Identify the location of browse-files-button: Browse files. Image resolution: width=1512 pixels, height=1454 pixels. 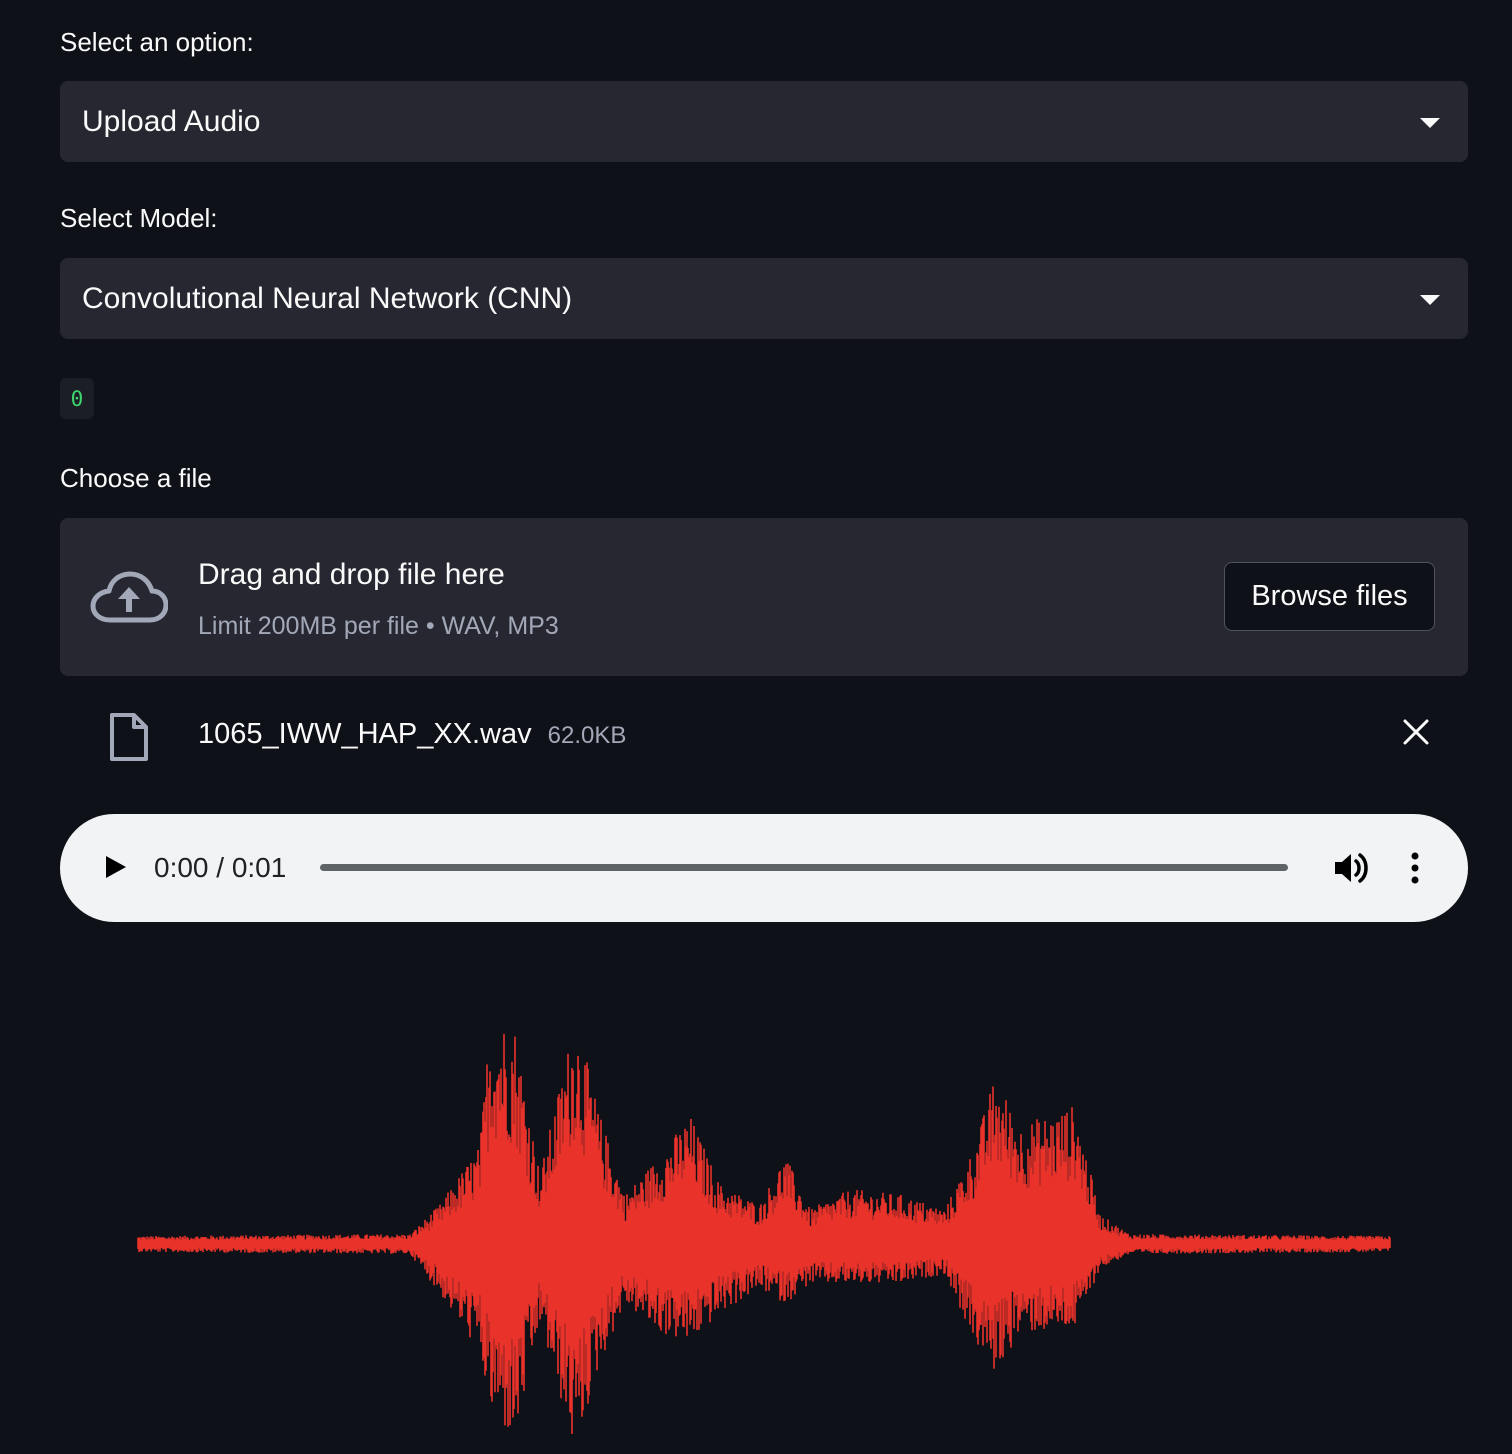
(1329, 596).